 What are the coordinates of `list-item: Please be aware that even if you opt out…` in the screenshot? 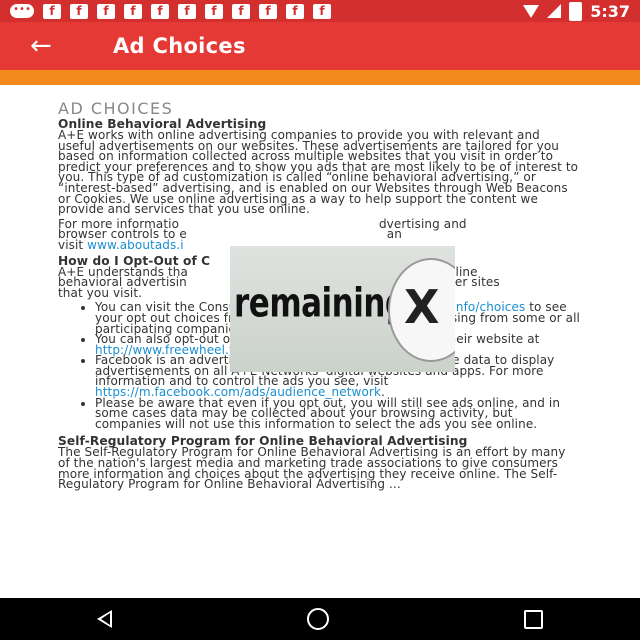 It's located at (337, 413).